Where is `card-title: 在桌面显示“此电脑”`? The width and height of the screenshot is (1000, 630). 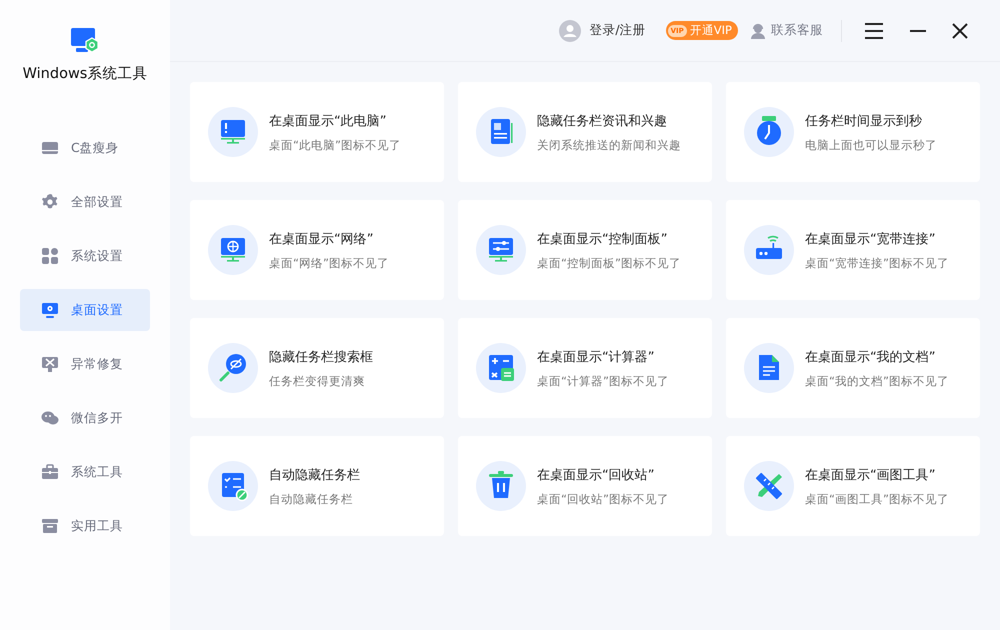
card-title: 在桌面显示“此电脑” is located at coordinates (328, 121).